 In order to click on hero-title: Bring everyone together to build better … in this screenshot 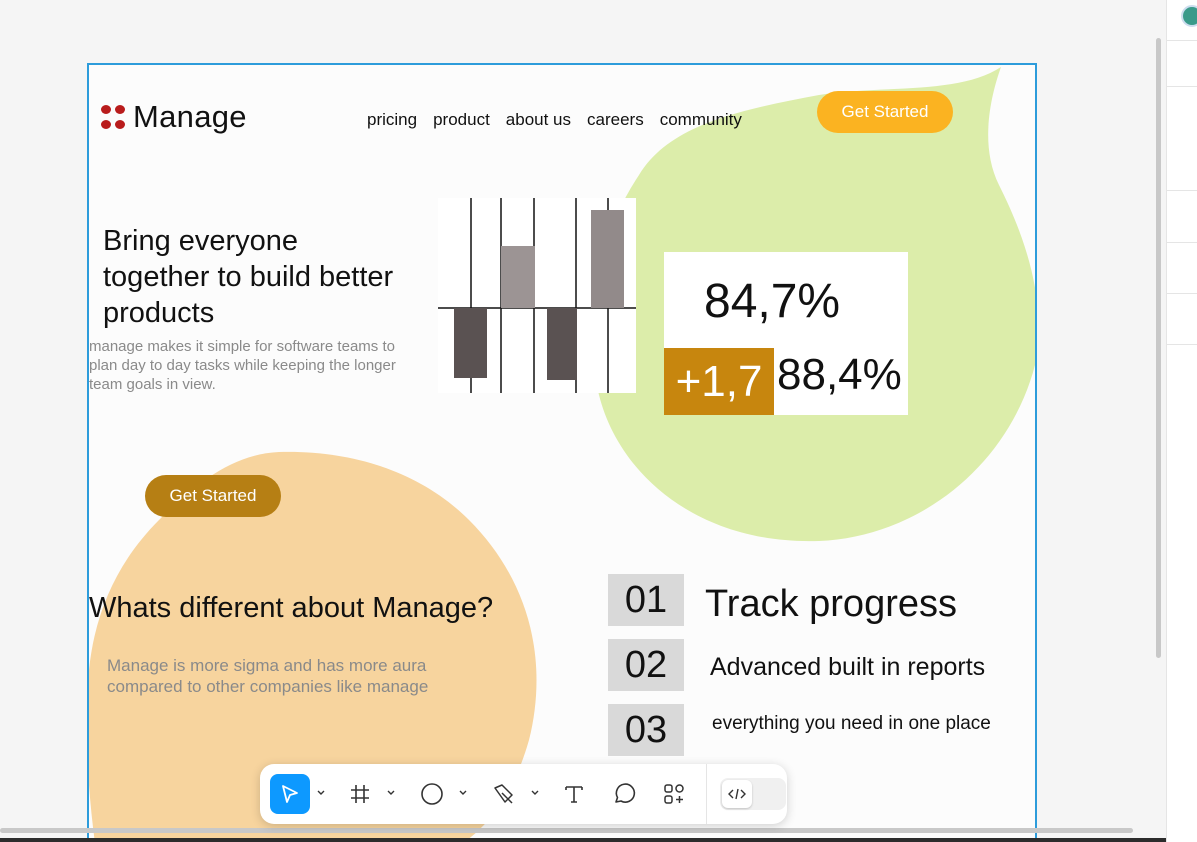, I will do `click(248, 277)`.